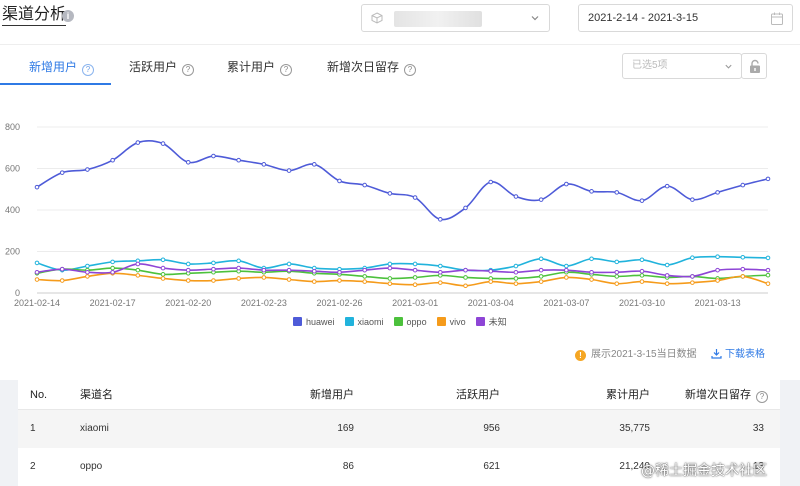 The image size is (800, 486). What do you see at coordinates (39, 395) in the screenshot?
I see `col-no: No.` at bounding box center [39, 395].